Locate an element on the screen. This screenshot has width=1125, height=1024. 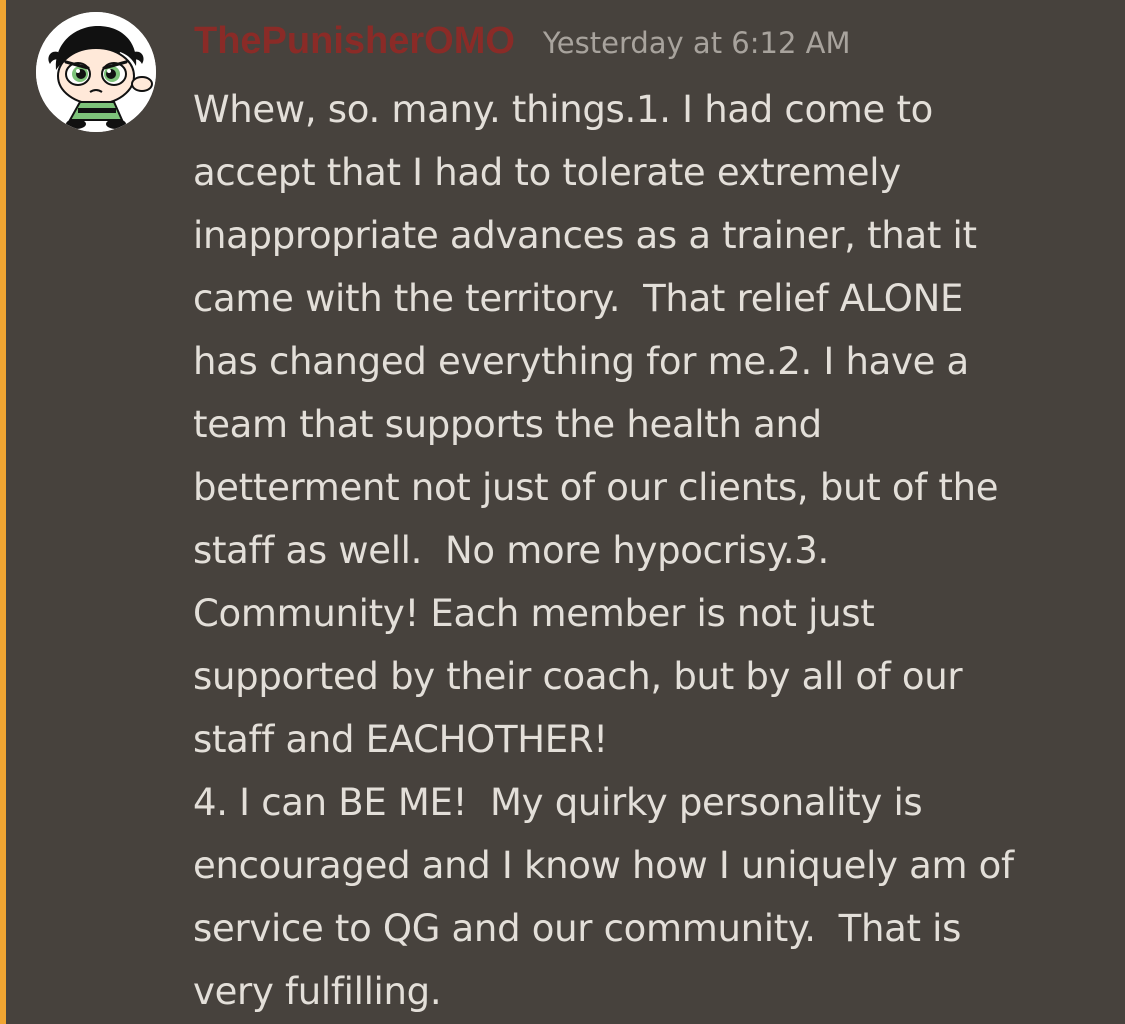
user-avatar is located at coordinates (96, 72).